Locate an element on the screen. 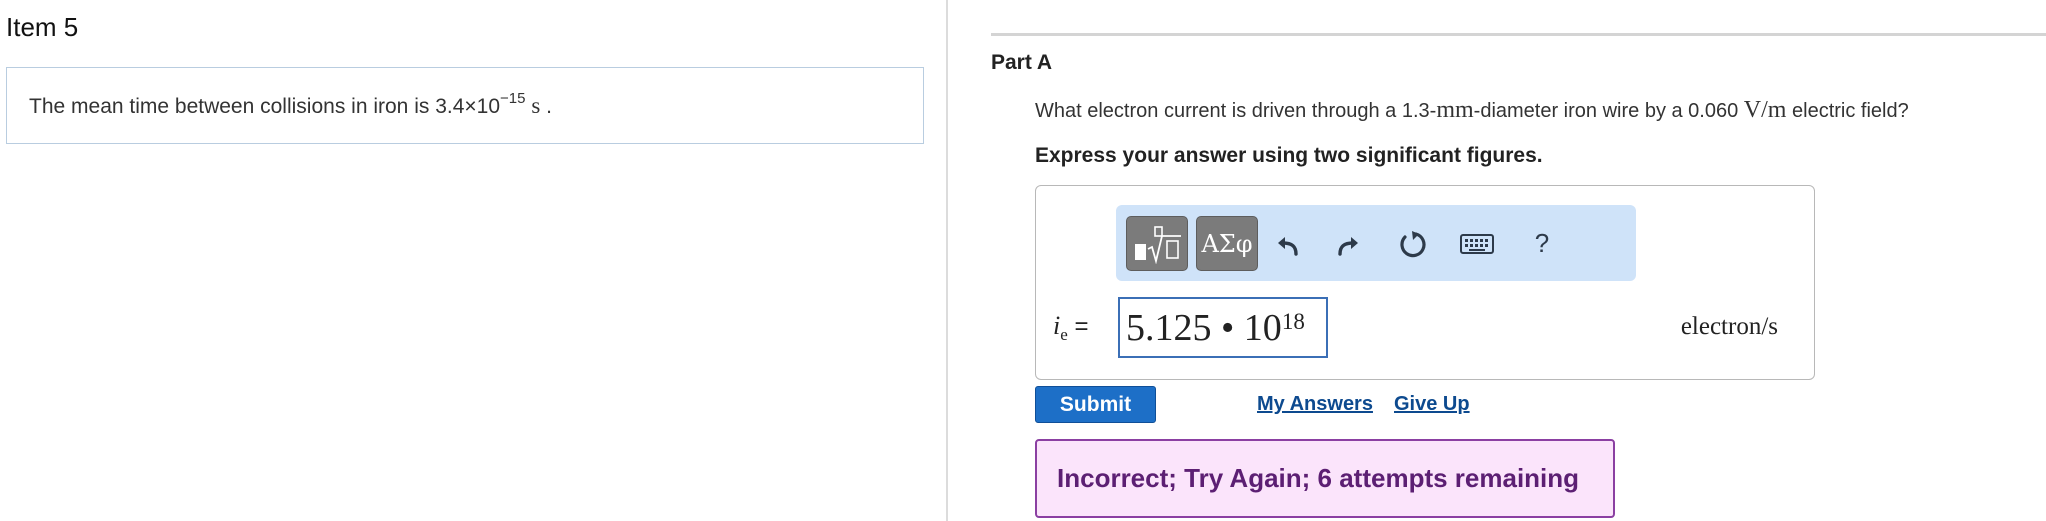  part-title: Part A is located at coordinates (1022, 62).